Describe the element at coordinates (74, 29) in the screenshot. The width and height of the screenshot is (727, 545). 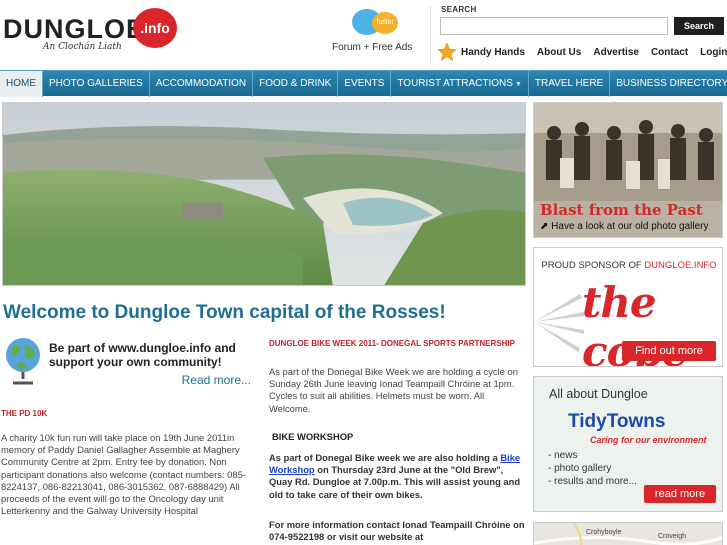
I see `logo-wordmark: DUNGLOE` at that location.